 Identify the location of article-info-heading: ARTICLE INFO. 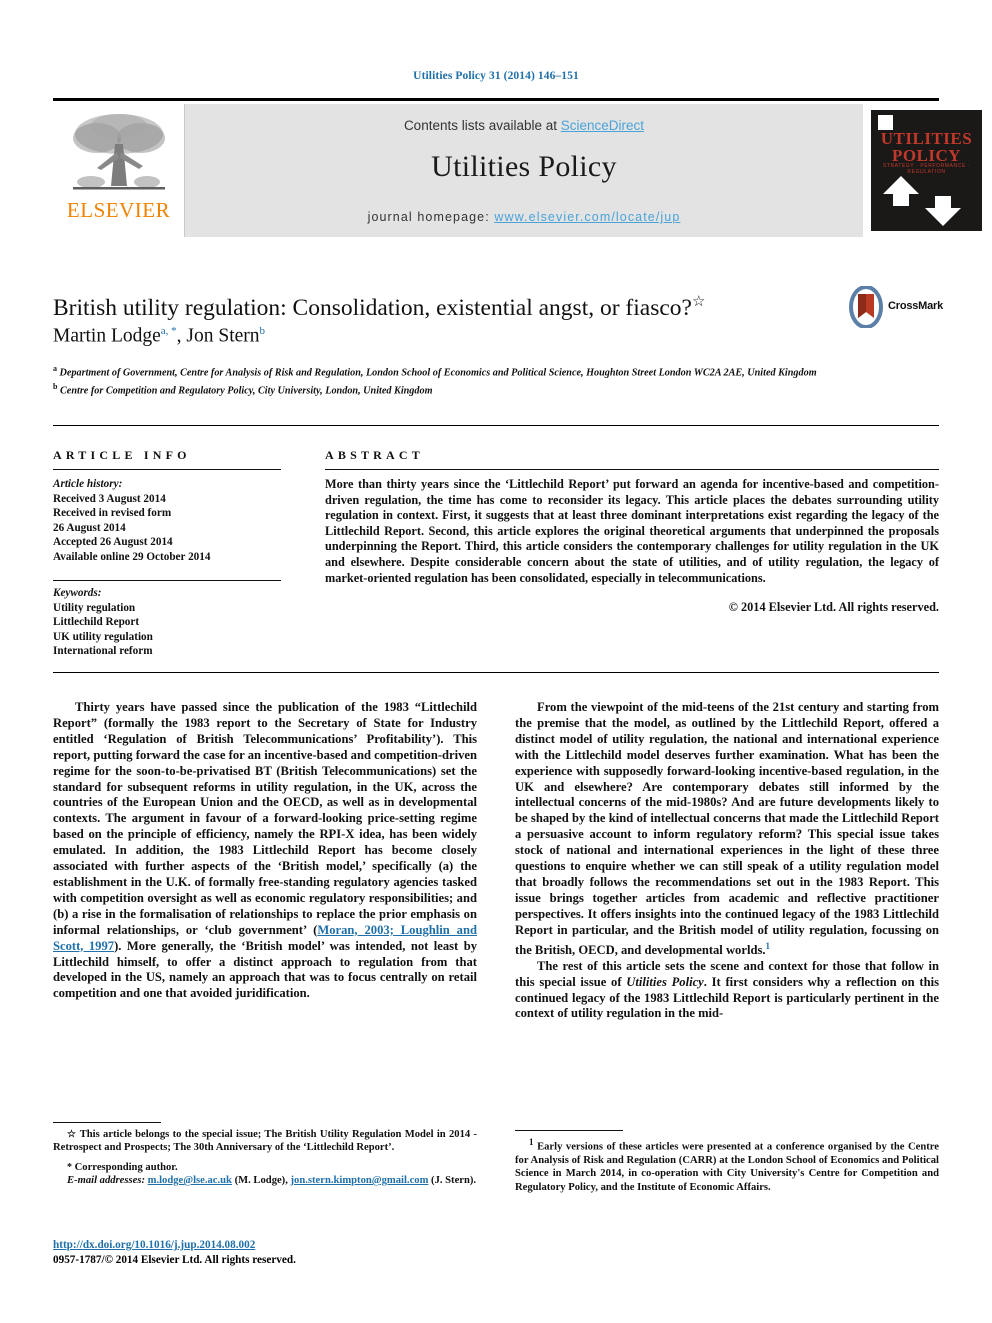
(122, 455).